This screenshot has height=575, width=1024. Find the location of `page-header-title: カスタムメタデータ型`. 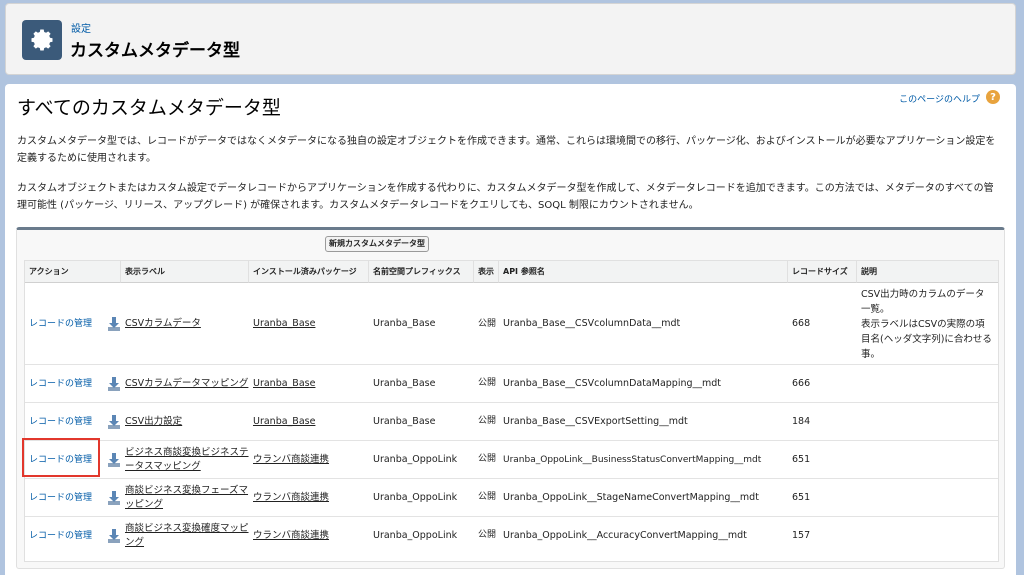

page-header-title: カスタムメタデータ型 is located at coordinates (155, 51).